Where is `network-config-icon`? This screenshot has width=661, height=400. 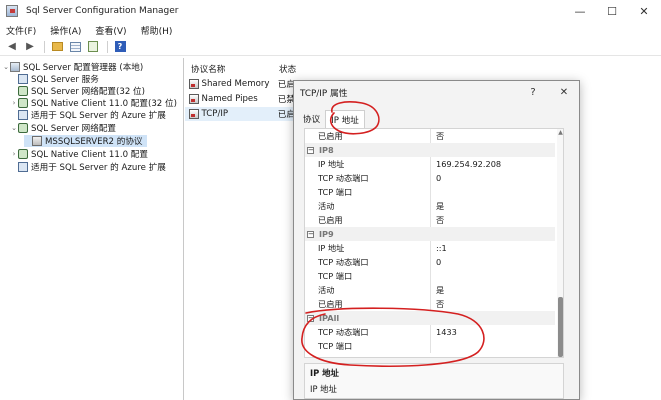
network-config-icon is located at coordinates (23, 91).